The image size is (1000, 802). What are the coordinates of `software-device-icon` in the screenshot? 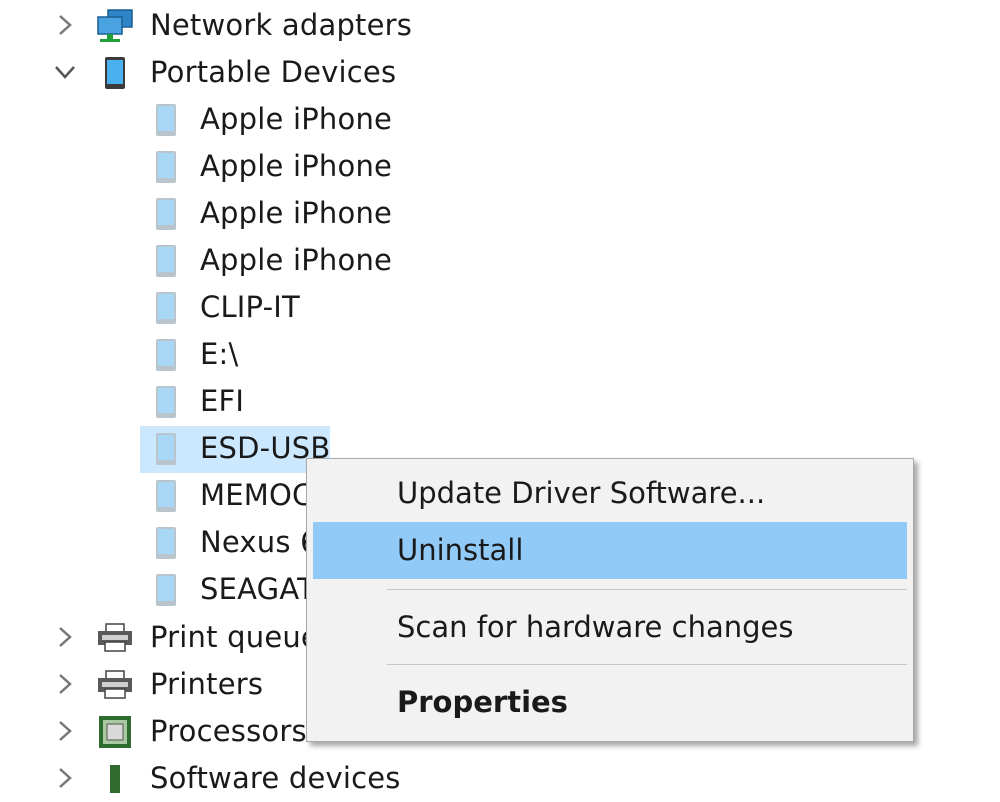 It's located at (115, 779).